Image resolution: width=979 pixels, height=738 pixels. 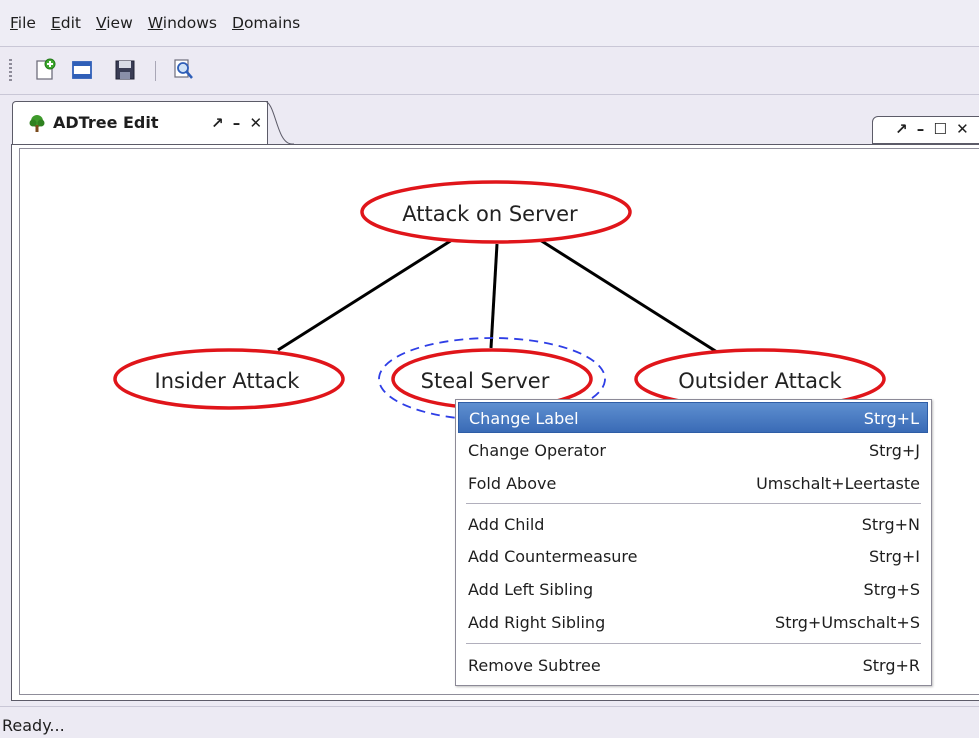 I want to click on menu-item-fold-above: Fold Above Umschalt+Leertaste, so click(x=693, y=483).